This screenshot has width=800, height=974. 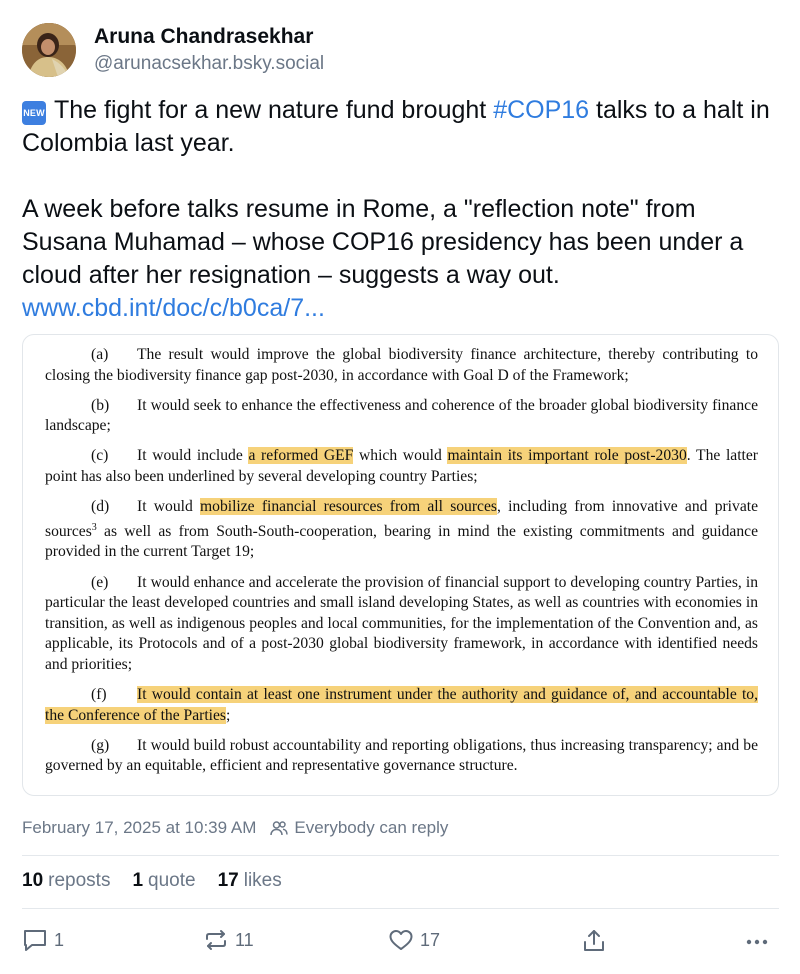 What do you see at coordinates (371, 827) in the screenshot?
I see `reply-setting-label: Everybody can reply` at bounding box center [371, 827].